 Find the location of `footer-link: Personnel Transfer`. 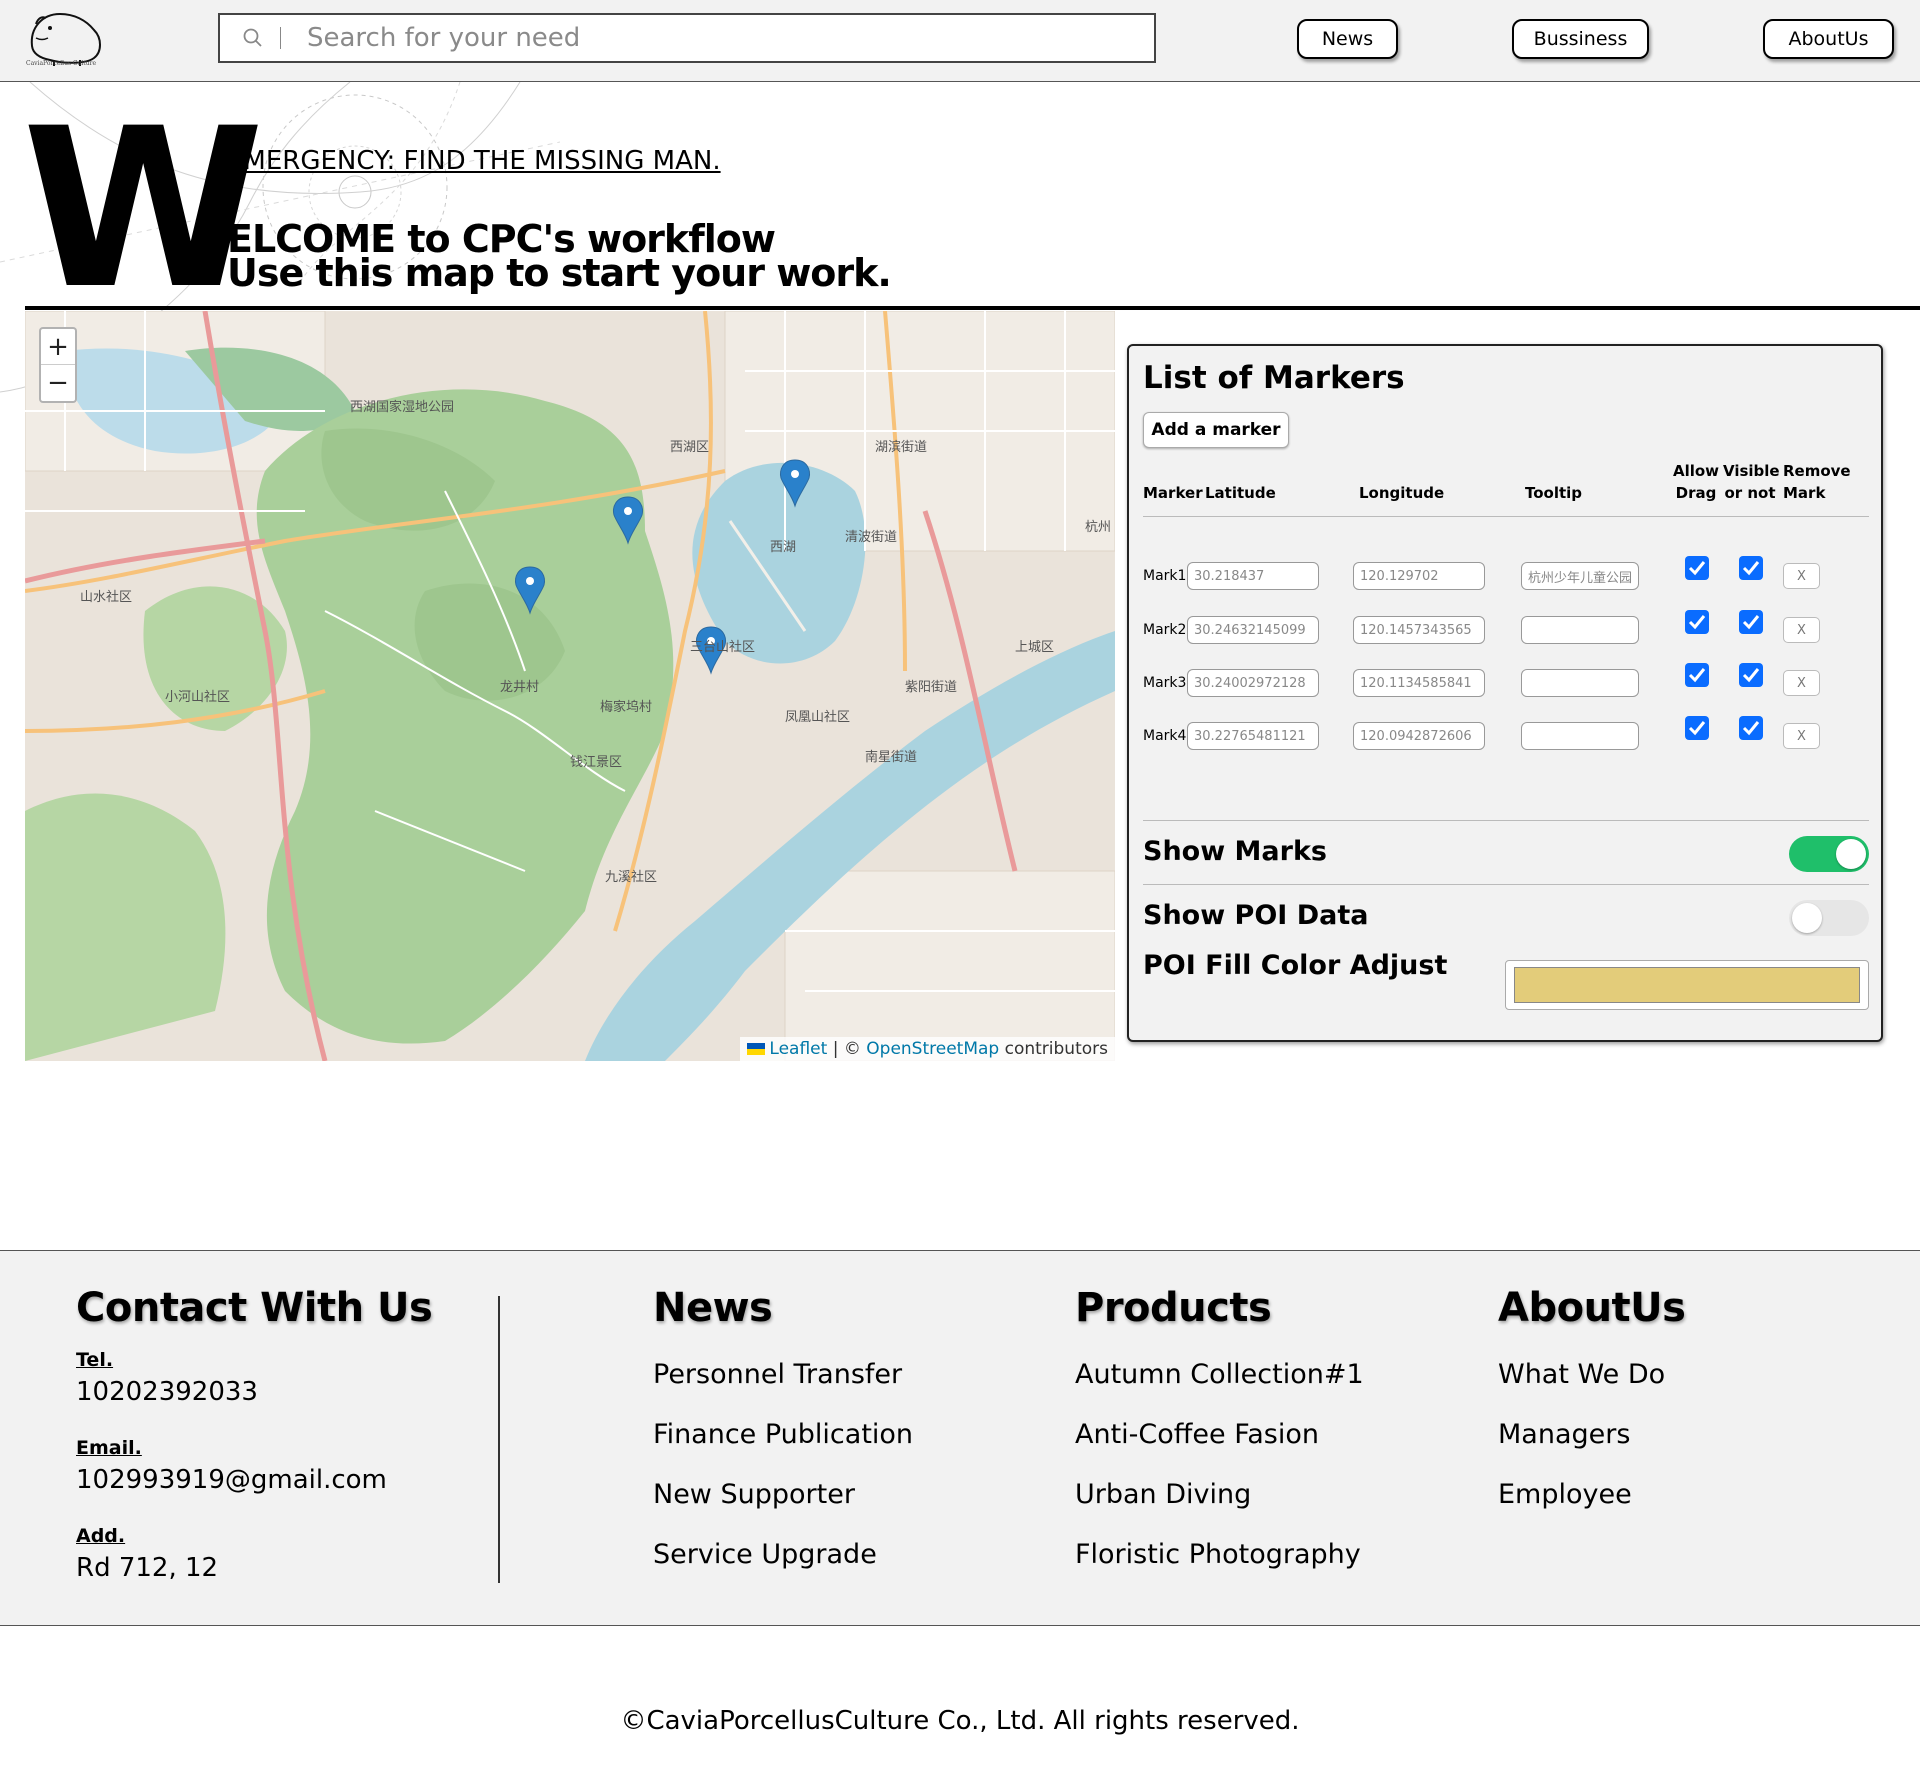

footer-link: Personnel Transfer is located at coordinates (777, 1374).